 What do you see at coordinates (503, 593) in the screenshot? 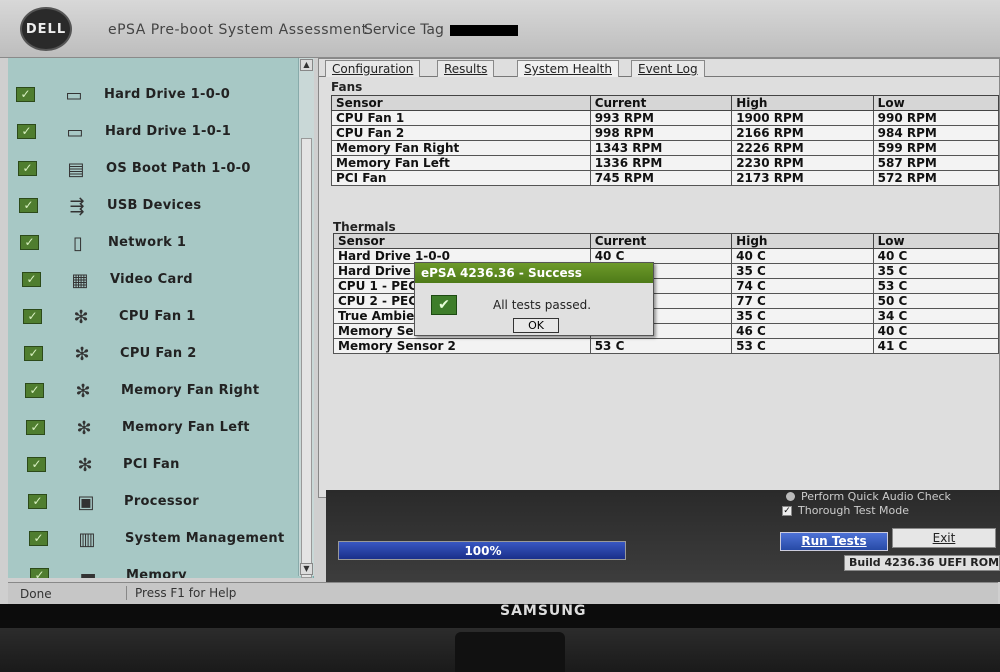
I see `status-bar: Done Press F1 for Help` at bounding box center [503, 593].